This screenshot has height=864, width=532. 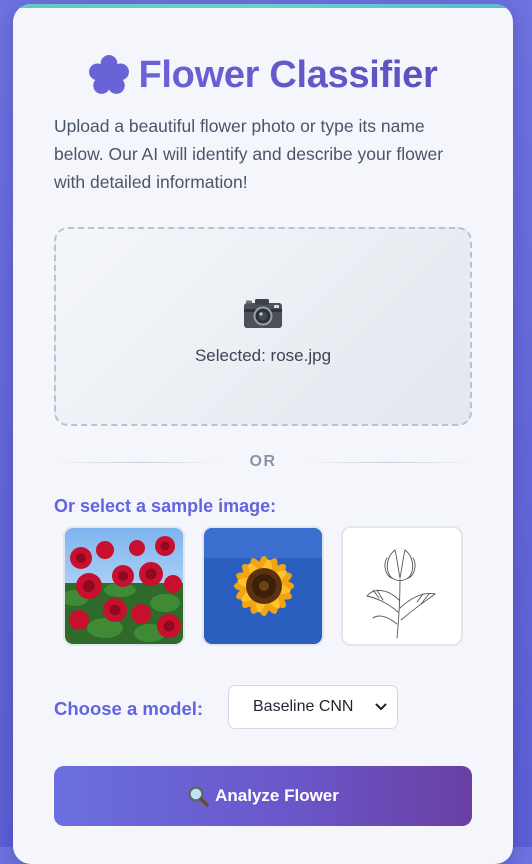 What do you see at coordinates (388, 462) in the screenshot?
I see `divider-line-right` at bounding box center [388, 462].